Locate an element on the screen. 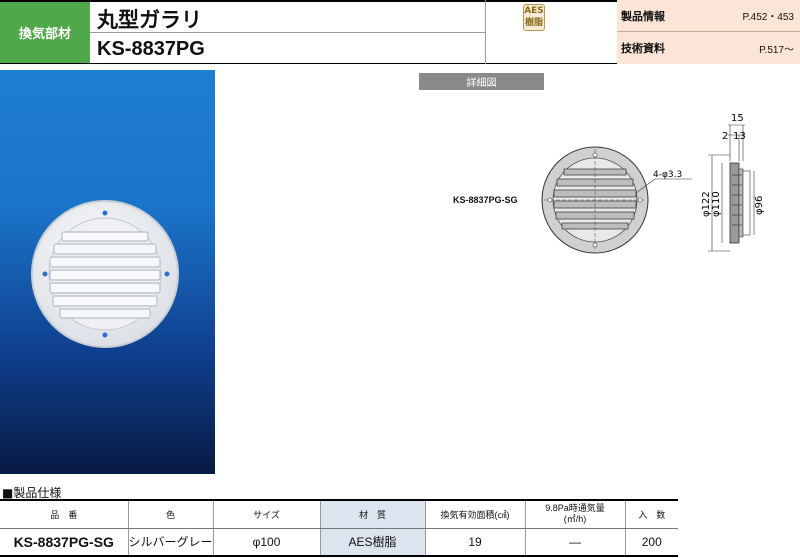 The image size is (800, 558). col-header-color: 色 is located at coordinates (170, 514).